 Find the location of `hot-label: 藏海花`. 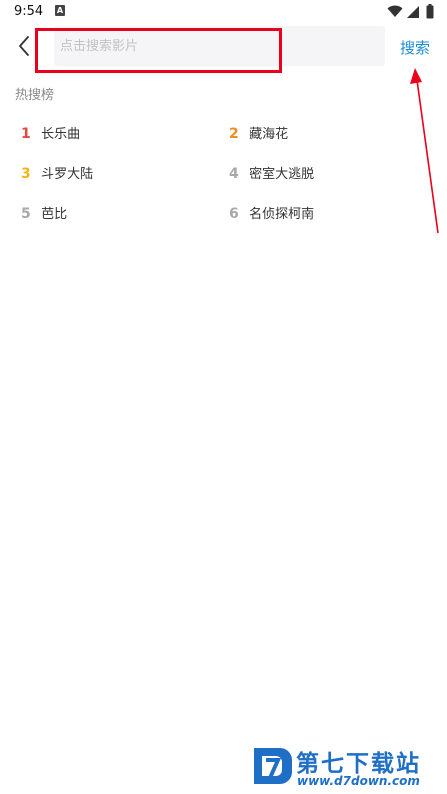

hot-label: 藏海花 is located at coordinates (269, 134).